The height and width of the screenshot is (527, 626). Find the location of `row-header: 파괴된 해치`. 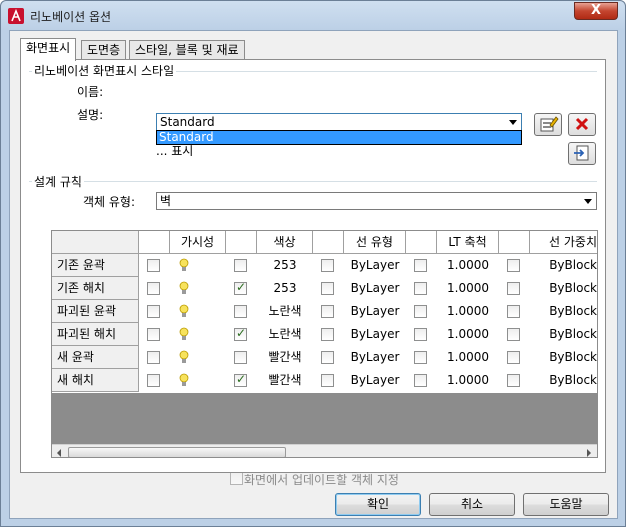

row-header: 파괴된 해치 is located at coordinates (95, 334).